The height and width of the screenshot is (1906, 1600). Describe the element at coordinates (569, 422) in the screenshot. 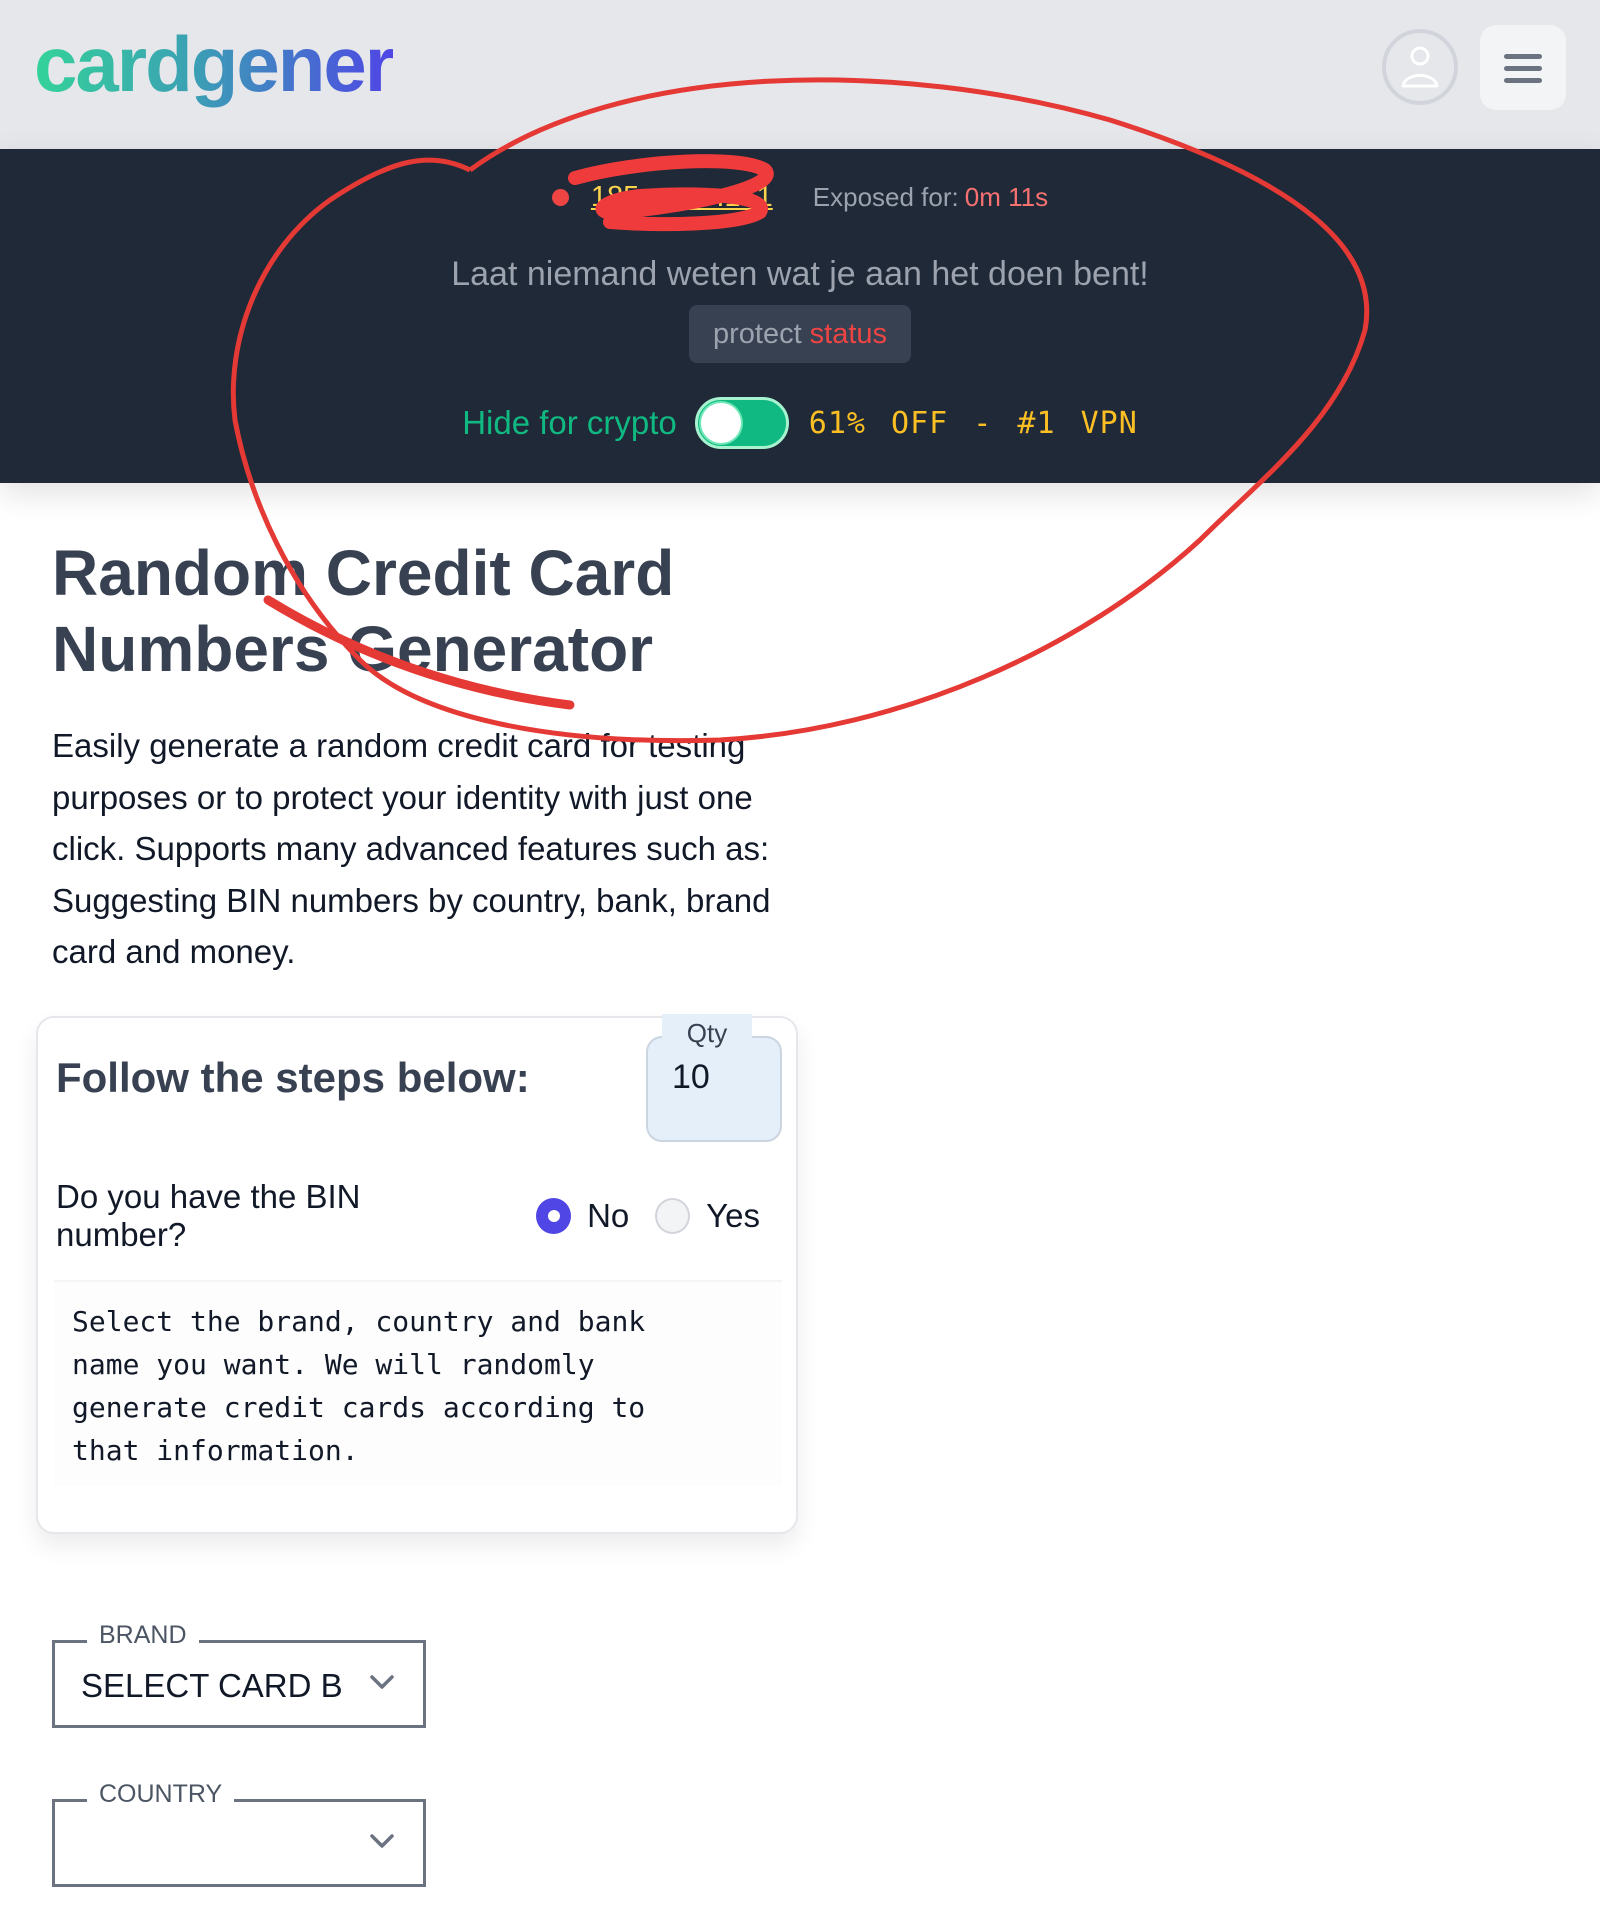

I see `hide-crypto-label: Hide for crypto` at that location.